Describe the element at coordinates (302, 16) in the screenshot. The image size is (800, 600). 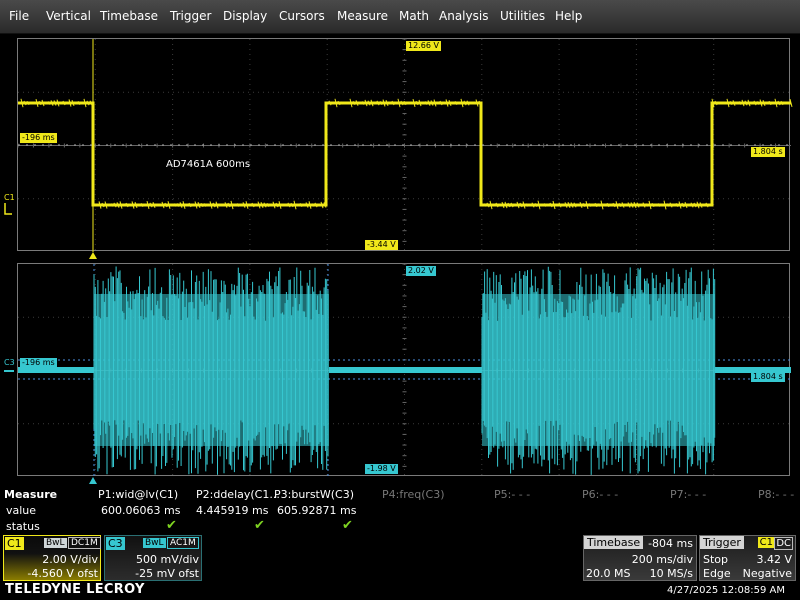
I see `menu-cursors: Cursors` at that location.